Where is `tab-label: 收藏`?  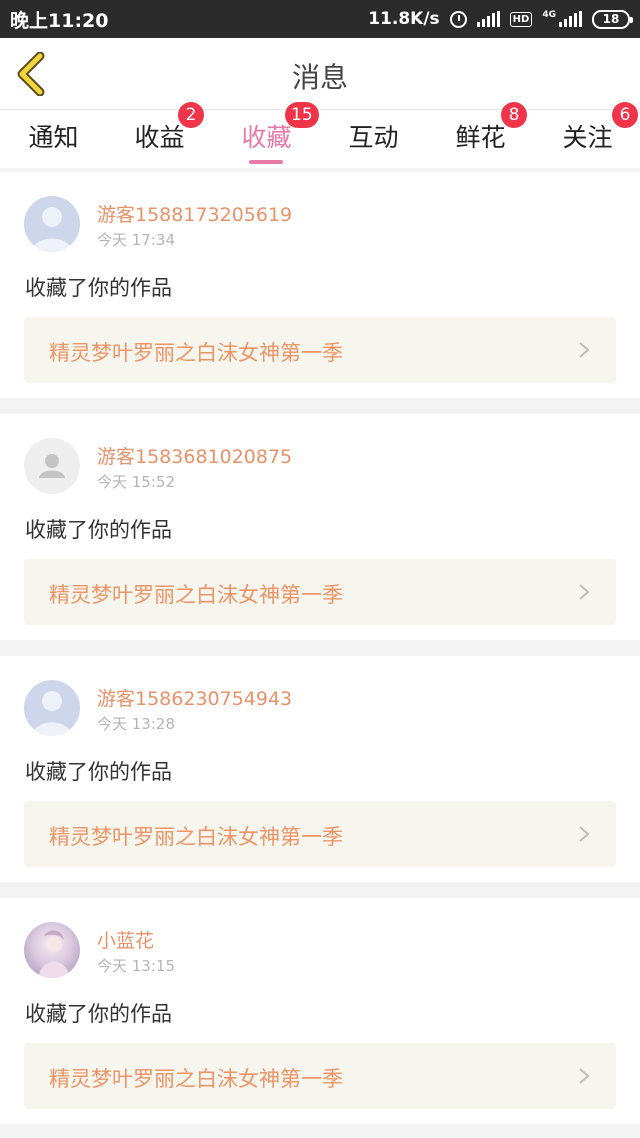
tab-label: 收藏 is located at coordinates (266, 137).